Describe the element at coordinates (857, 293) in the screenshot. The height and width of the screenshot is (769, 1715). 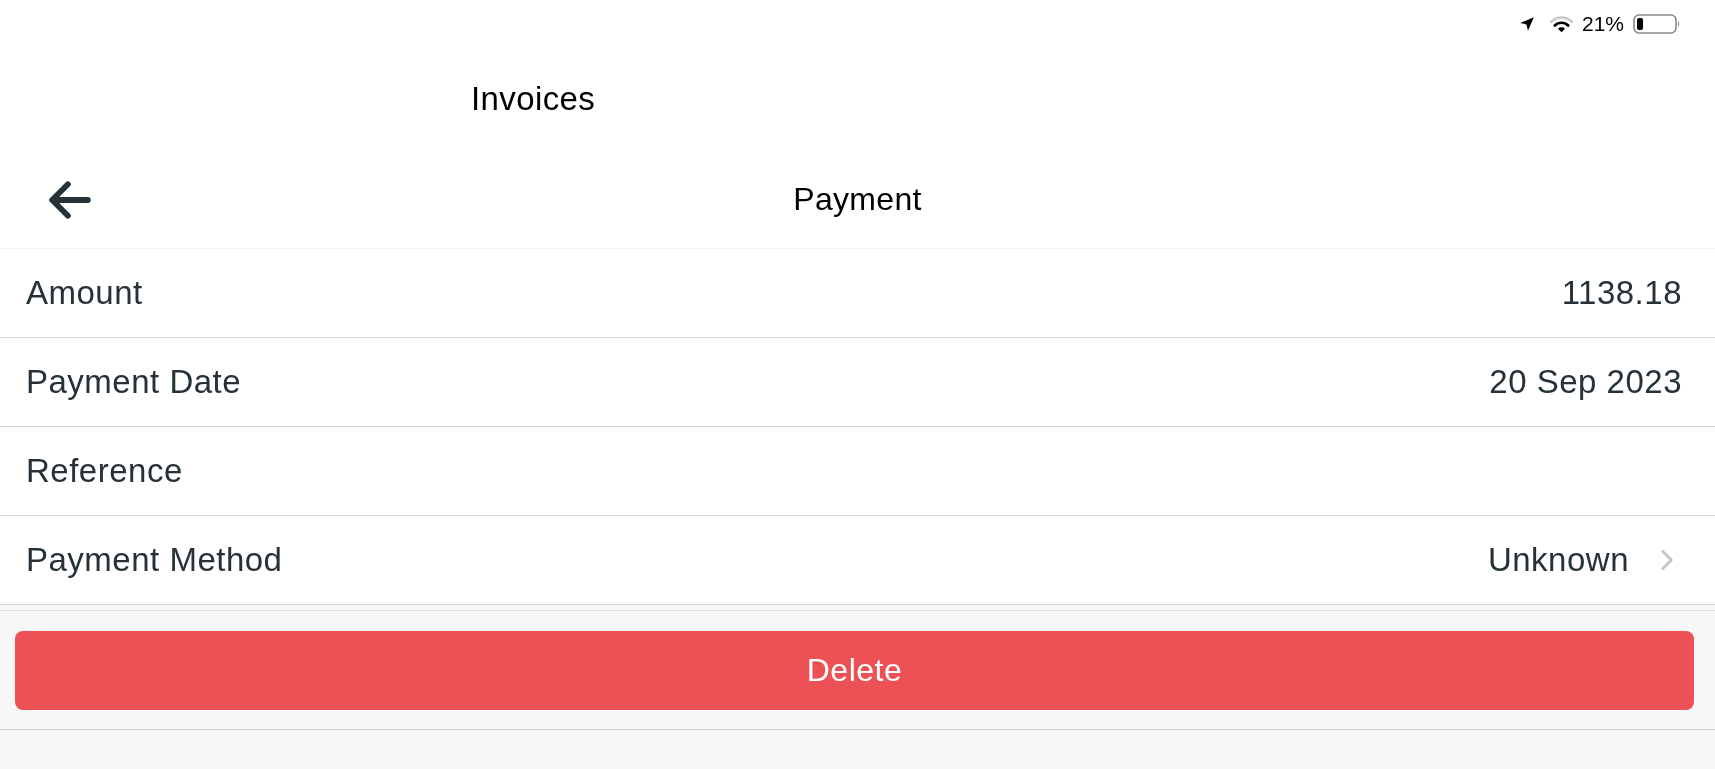
I see `form-row: Amount 1138.18` at that location.